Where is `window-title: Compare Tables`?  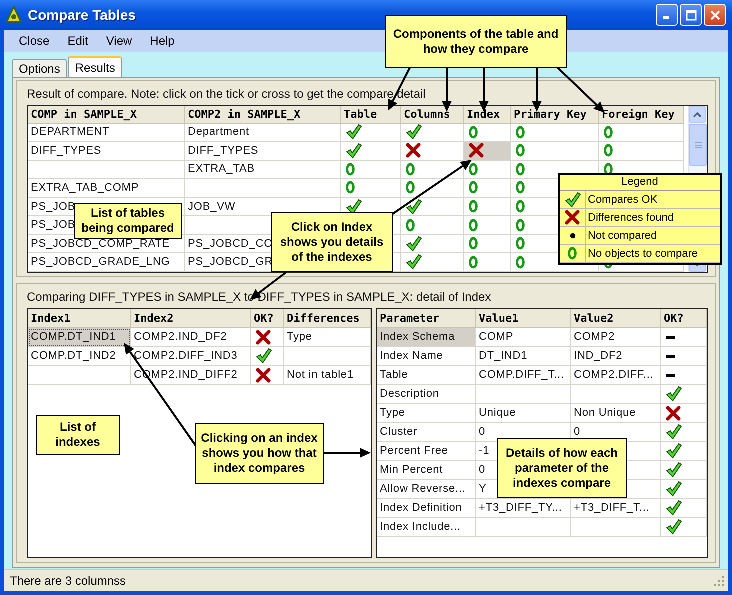 window-title: Compare Tables is located at coordinates (82, 15).